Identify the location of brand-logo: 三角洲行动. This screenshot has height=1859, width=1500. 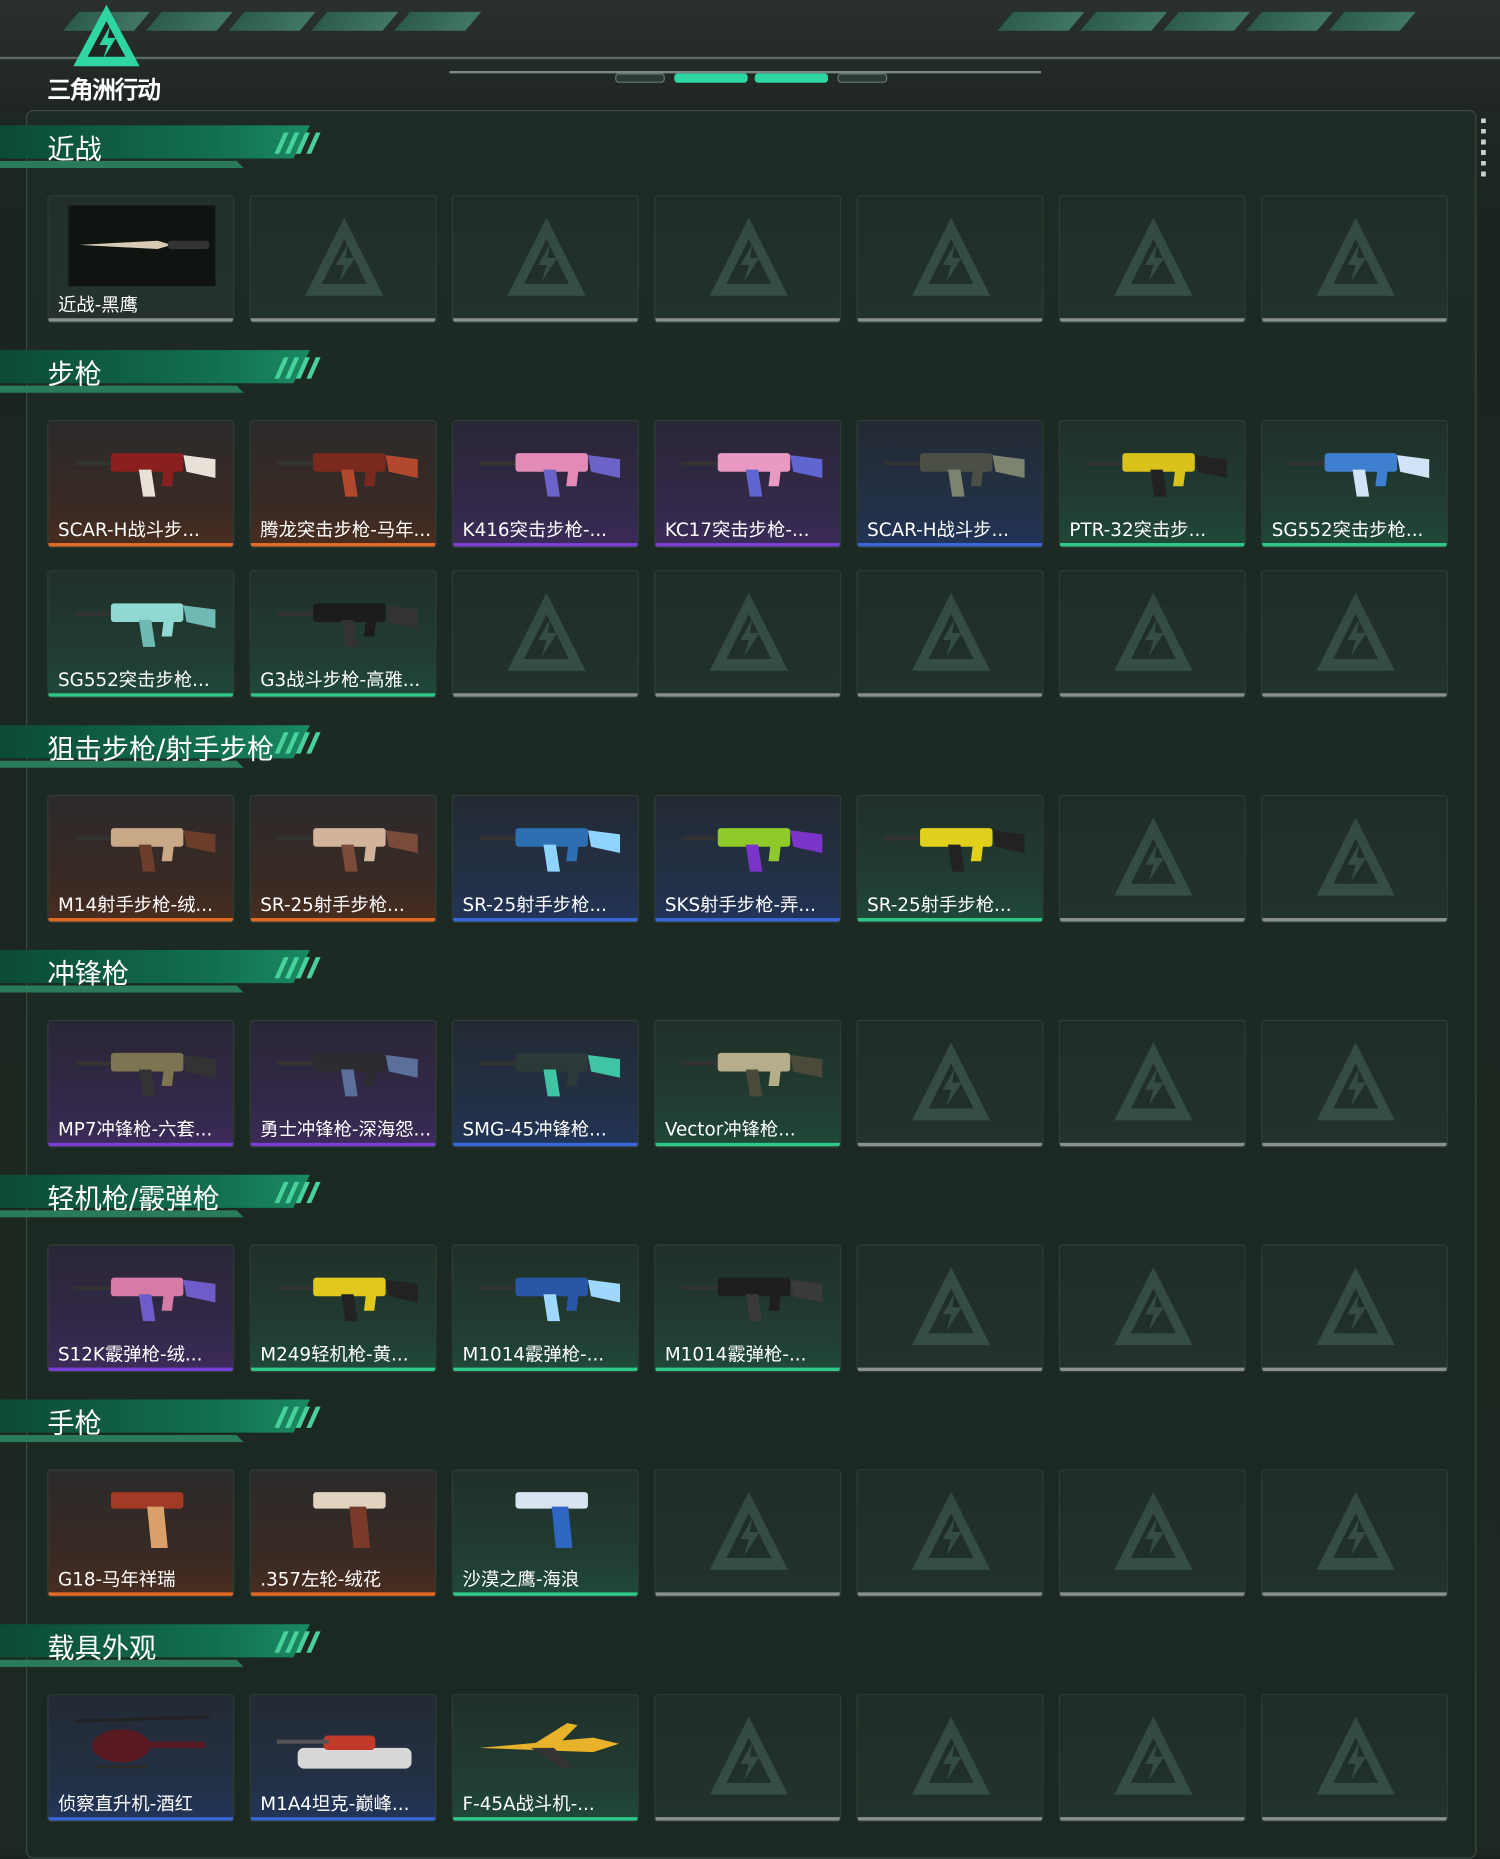
(112, 53).